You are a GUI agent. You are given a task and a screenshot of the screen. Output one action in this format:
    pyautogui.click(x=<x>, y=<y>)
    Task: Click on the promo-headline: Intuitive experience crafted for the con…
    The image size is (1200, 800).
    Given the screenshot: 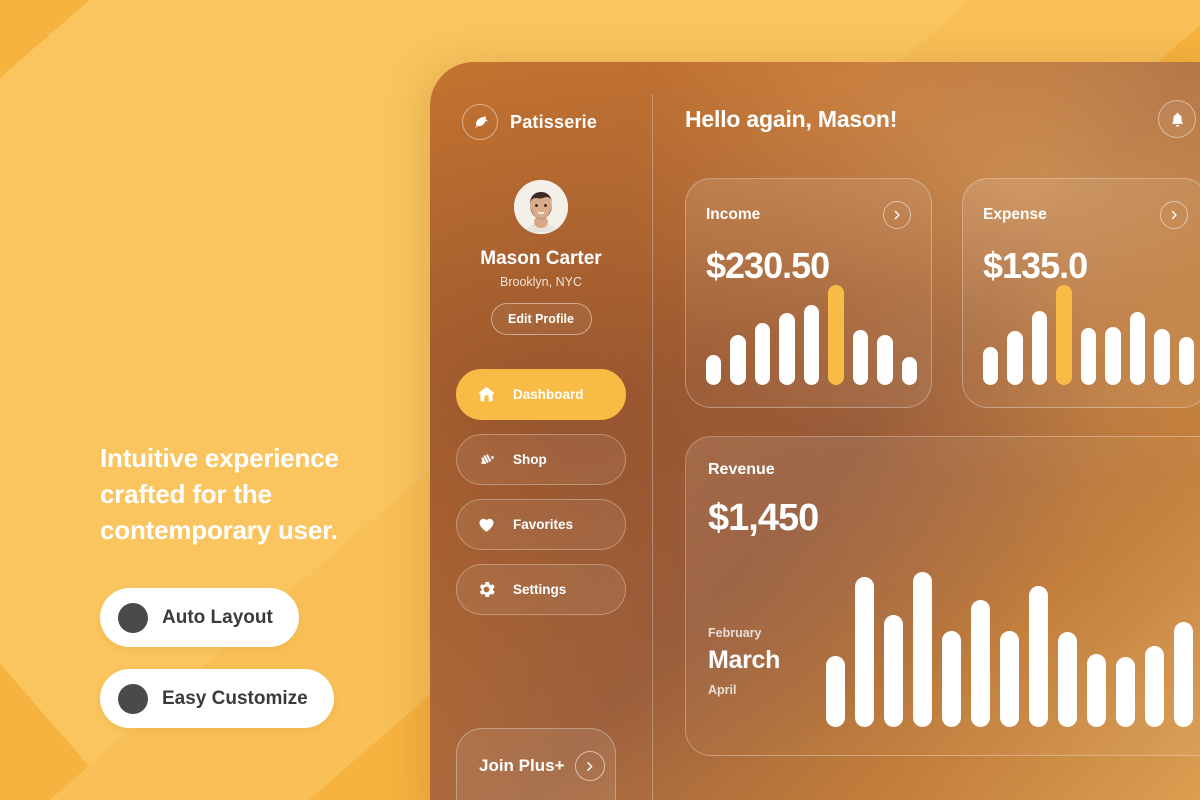 What is the action you would take?
    pyautogui.click(x=219, y=494)
    